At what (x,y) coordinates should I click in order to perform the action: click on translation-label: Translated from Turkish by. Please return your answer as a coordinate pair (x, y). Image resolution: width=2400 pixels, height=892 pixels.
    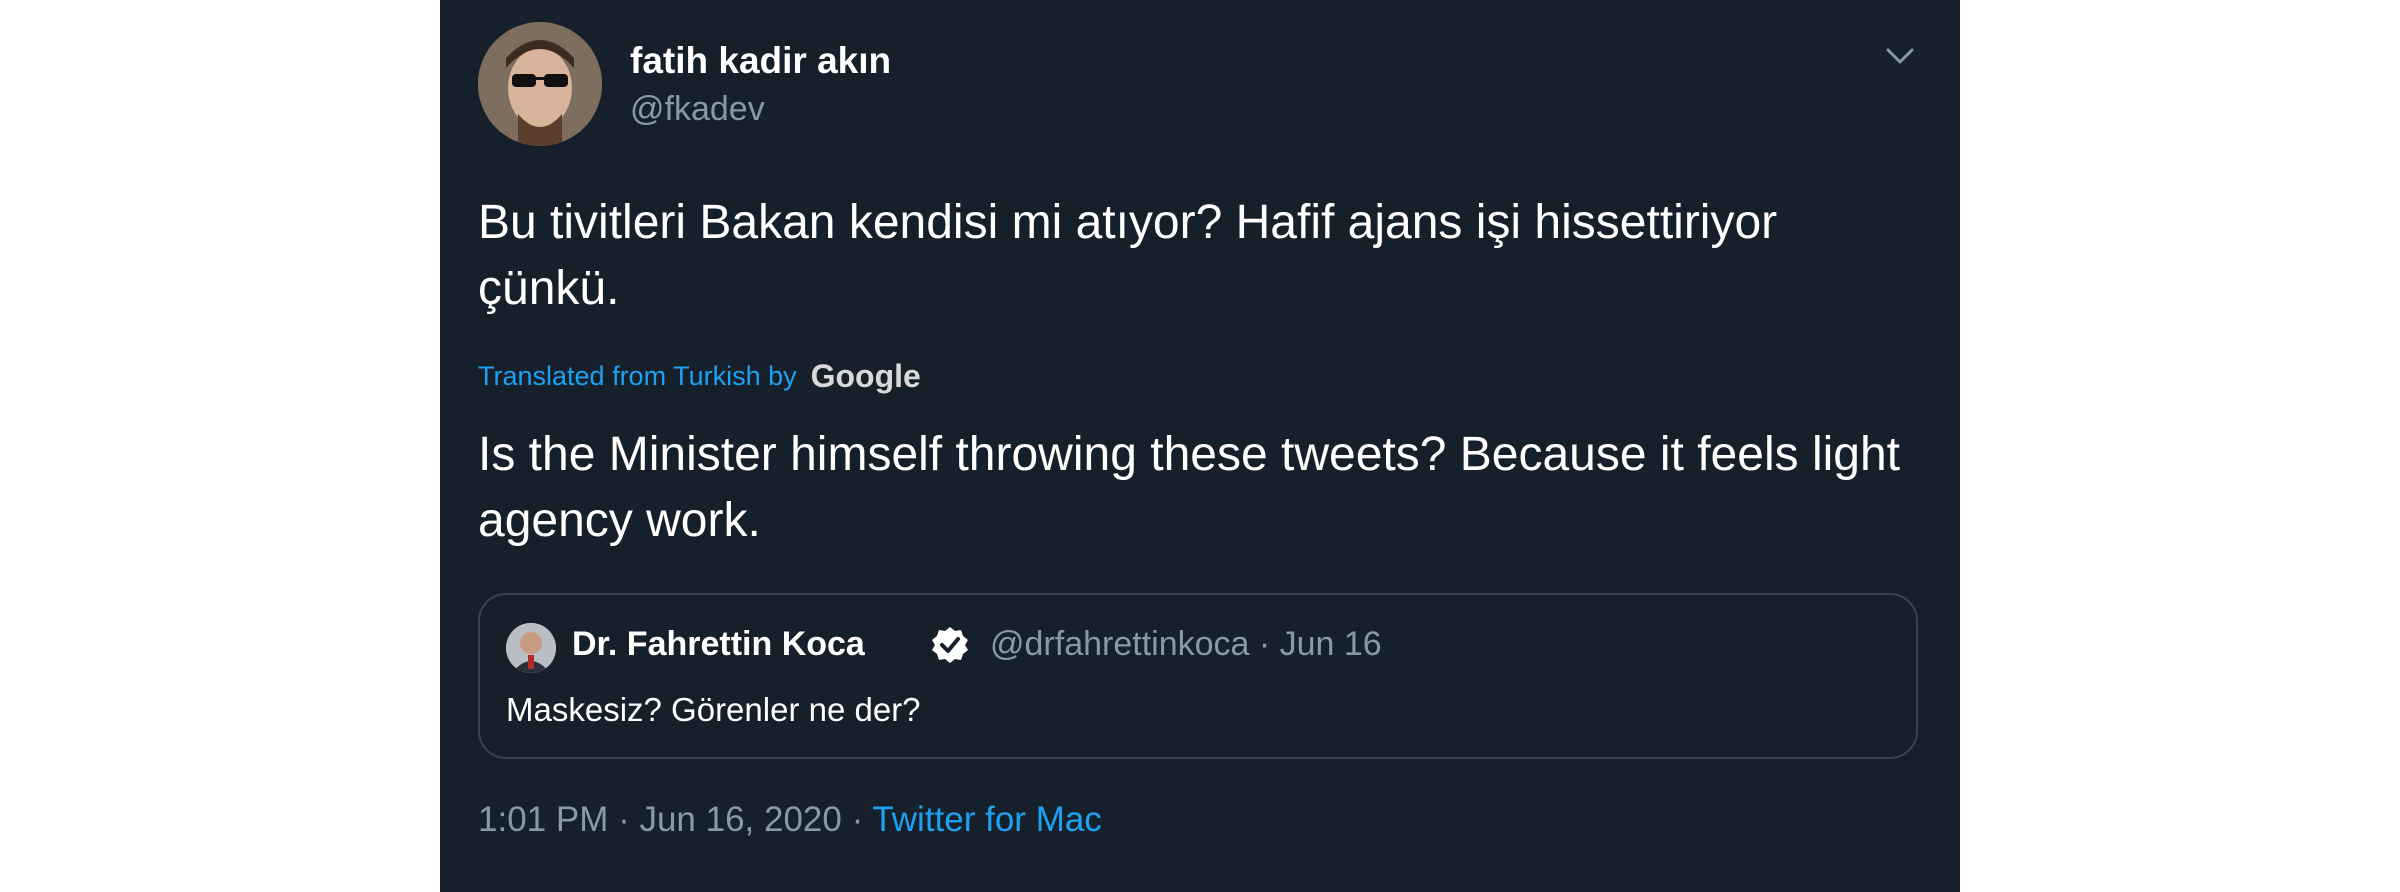
    Looking at the image, I should click on (637, 376).